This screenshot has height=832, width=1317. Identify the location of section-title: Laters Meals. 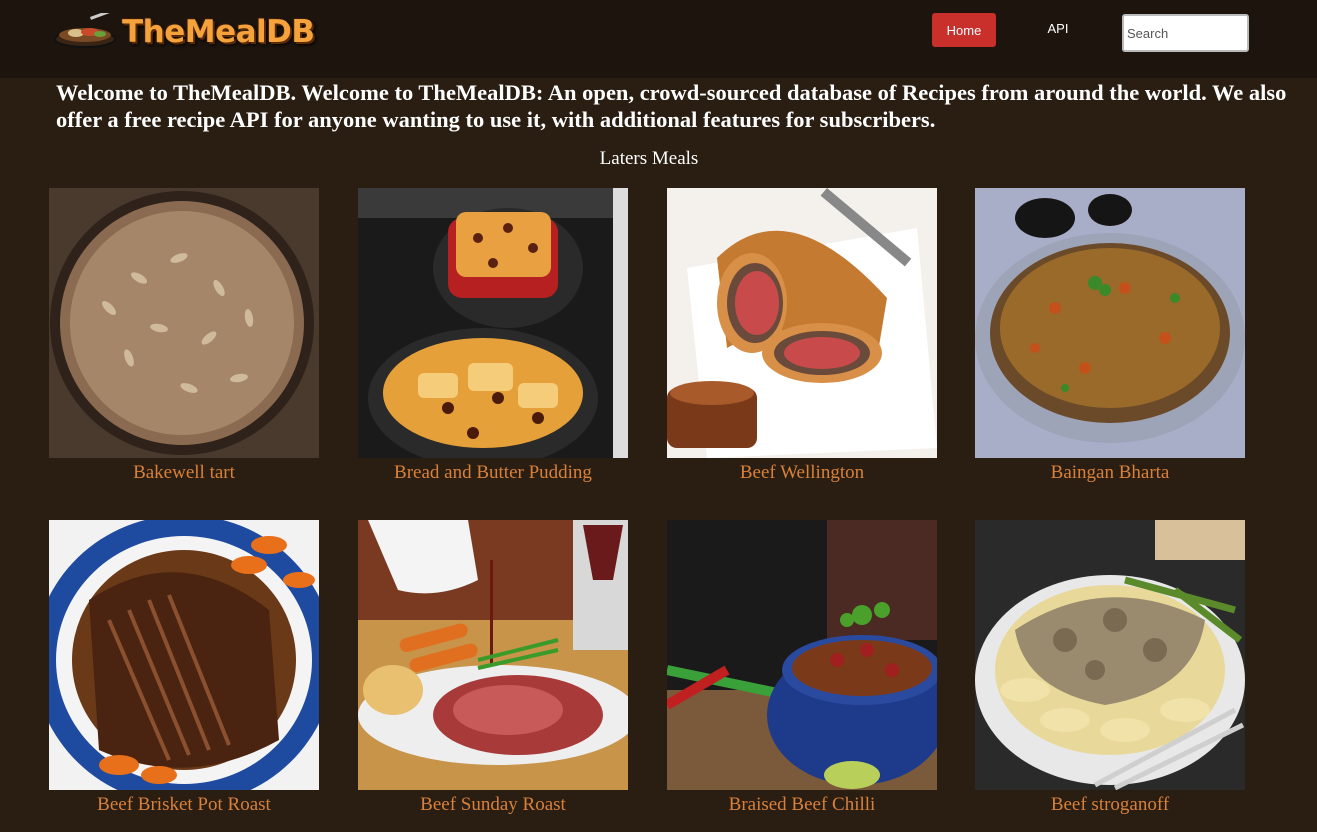
(649, 158).